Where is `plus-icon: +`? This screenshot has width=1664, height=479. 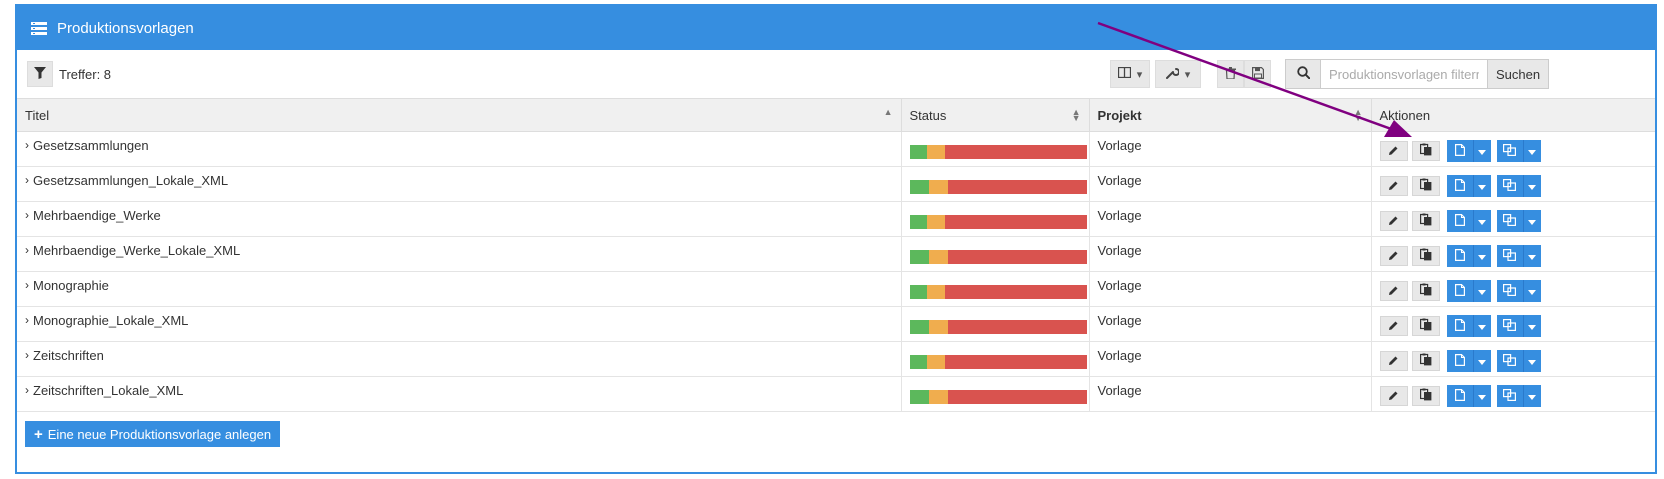 plus-icon: + is located at coordinates (38, 434).